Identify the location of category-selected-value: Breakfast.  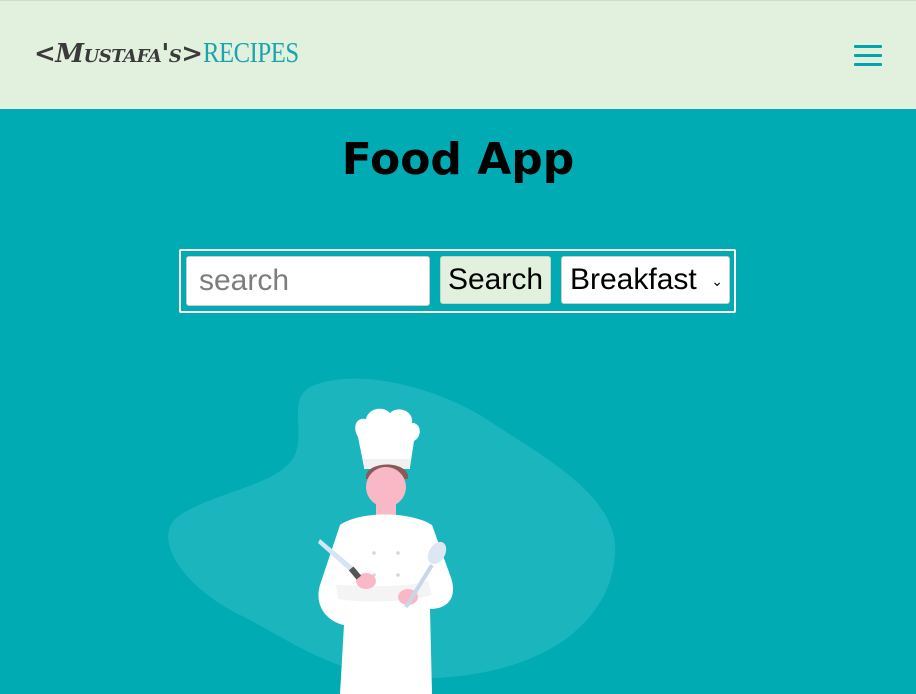
(633, 279).